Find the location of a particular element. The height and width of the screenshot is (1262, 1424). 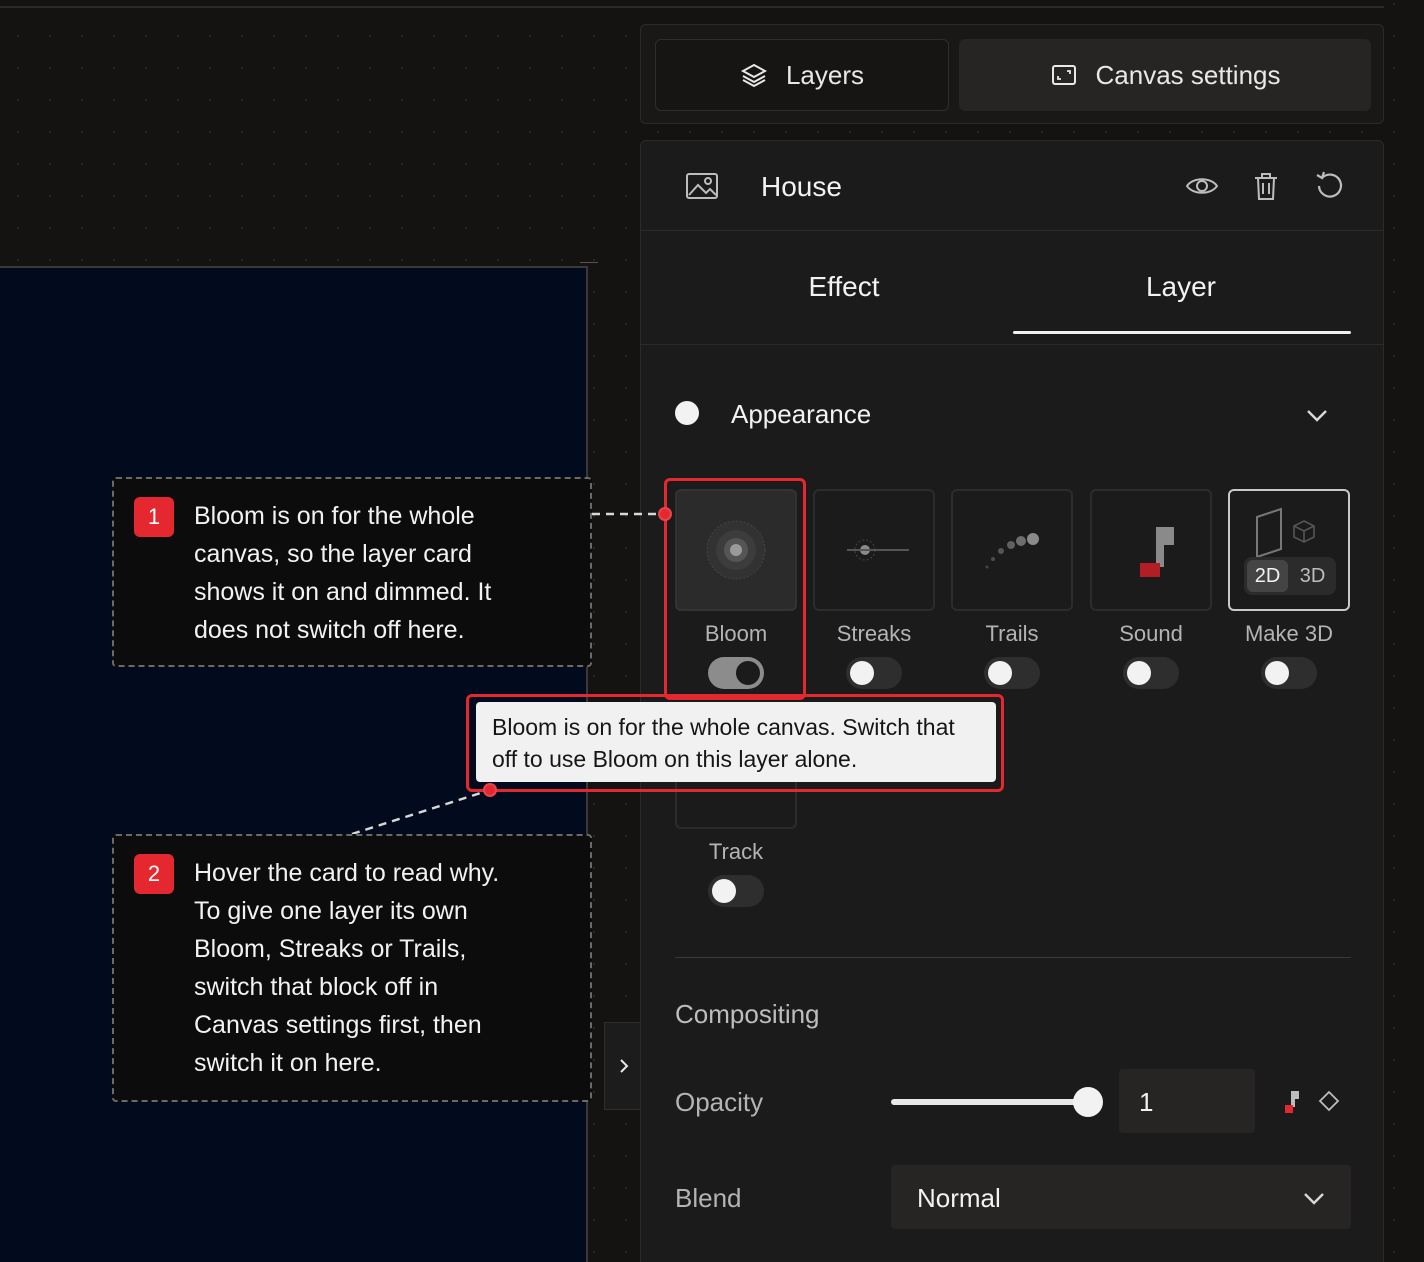

eye-icon is located at coordinates (1202, 186).